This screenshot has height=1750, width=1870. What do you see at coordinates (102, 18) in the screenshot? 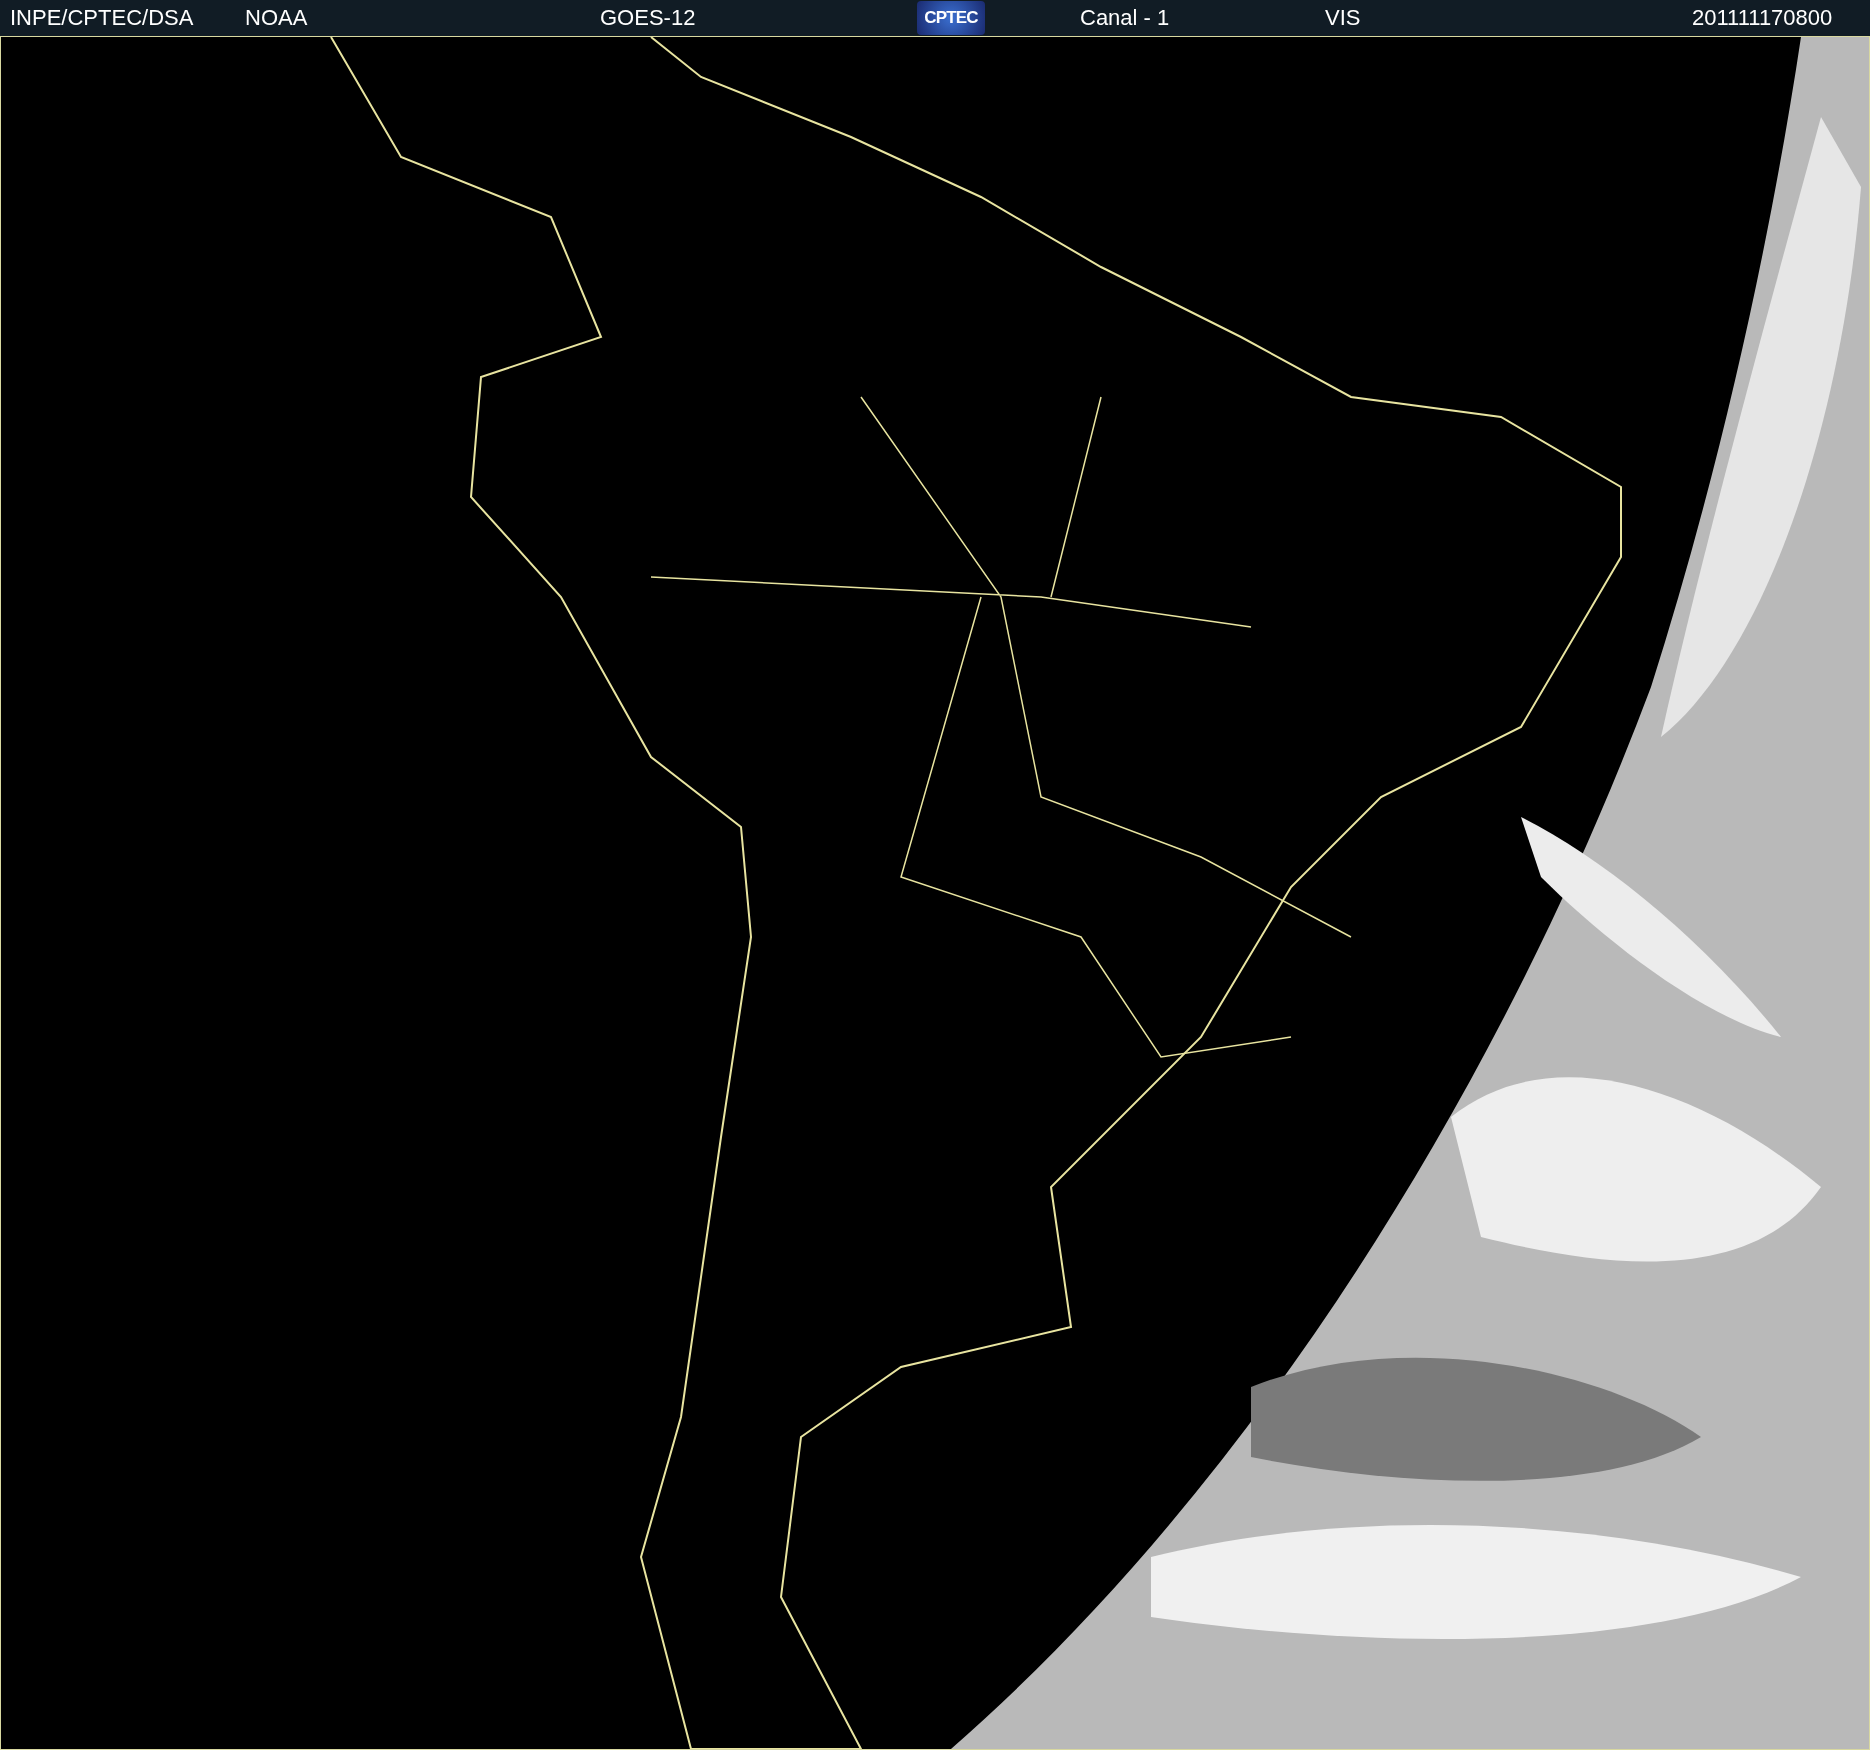
I see `header-label: INPE/CPTEC/DSA` at bounding box center [102, 18].